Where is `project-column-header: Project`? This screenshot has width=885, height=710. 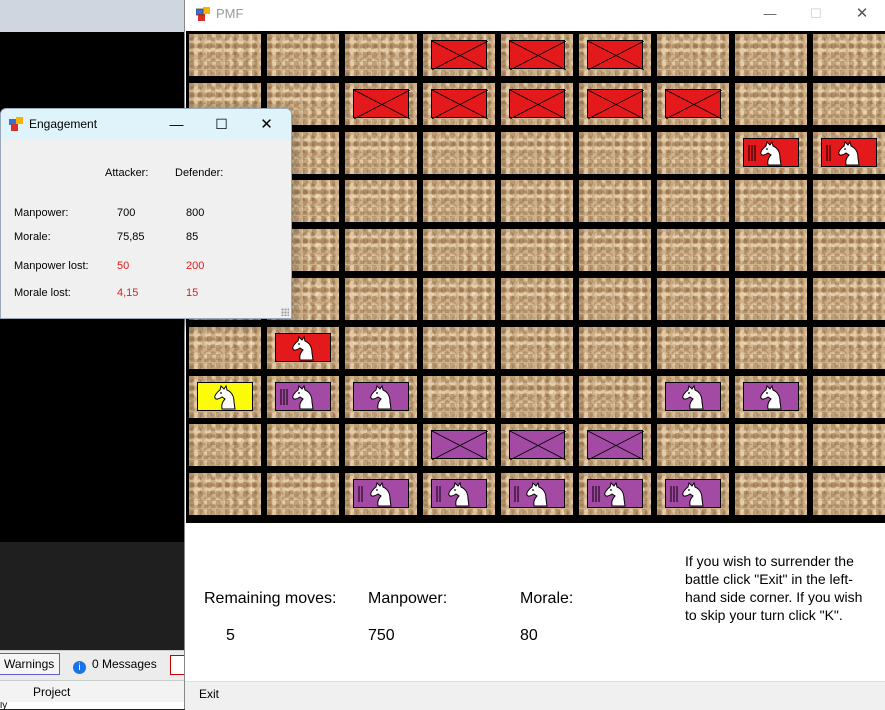 project-column-header: Project is located at coordinates (51, 692).